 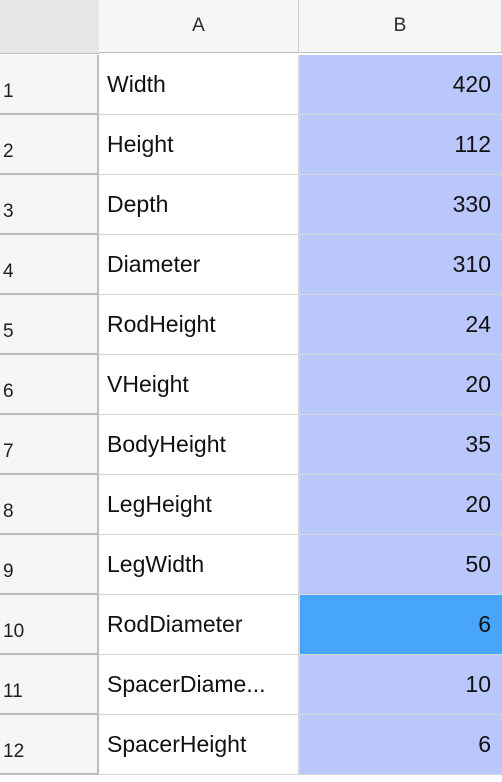 I want to click on row-number: 5, so click(x=8, y=331).